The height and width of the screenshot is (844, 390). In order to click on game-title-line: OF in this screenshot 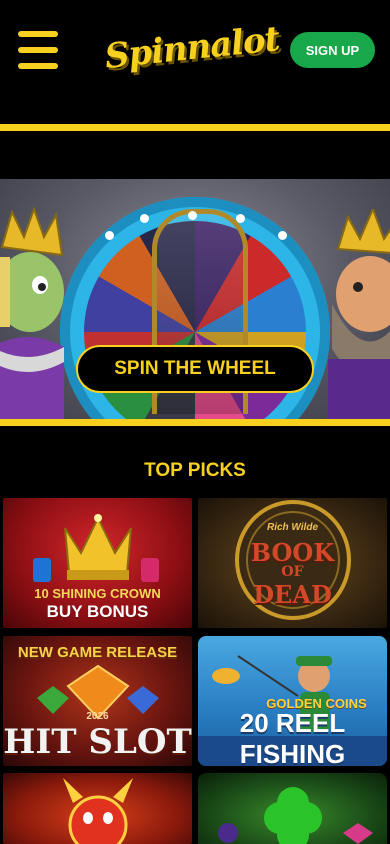, I will do `click(292, 572)`.